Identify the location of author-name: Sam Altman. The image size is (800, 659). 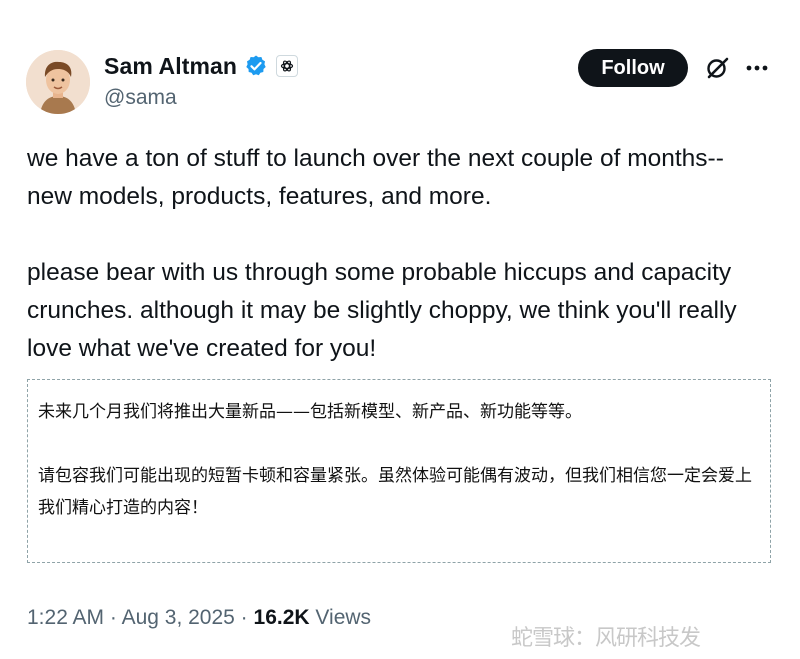
(170, 66).